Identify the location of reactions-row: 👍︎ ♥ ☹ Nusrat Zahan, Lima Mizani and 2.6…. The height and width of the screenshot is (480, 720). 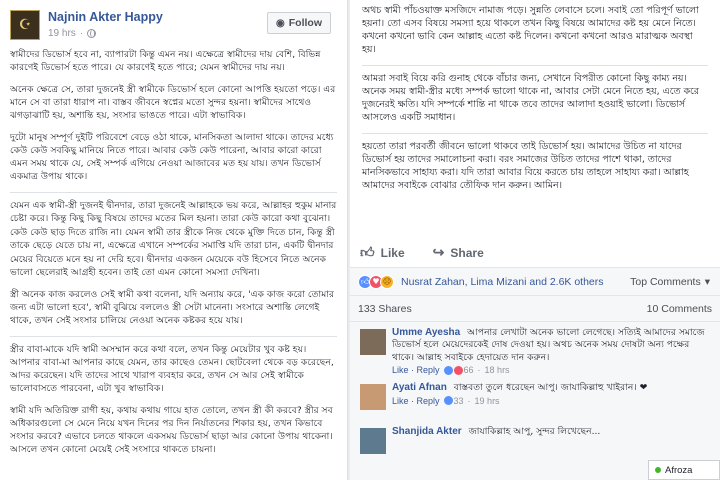
(535, 282).